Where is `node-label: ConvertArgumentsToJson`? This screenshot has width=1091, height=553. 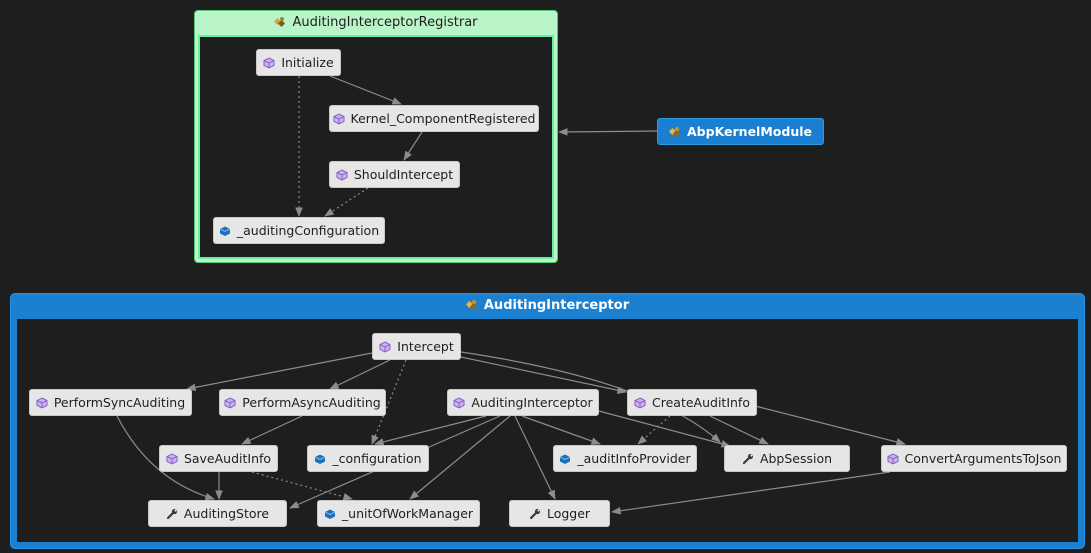
node-label: ConvertArgumentsToJson is located at coordinates (983, 458).